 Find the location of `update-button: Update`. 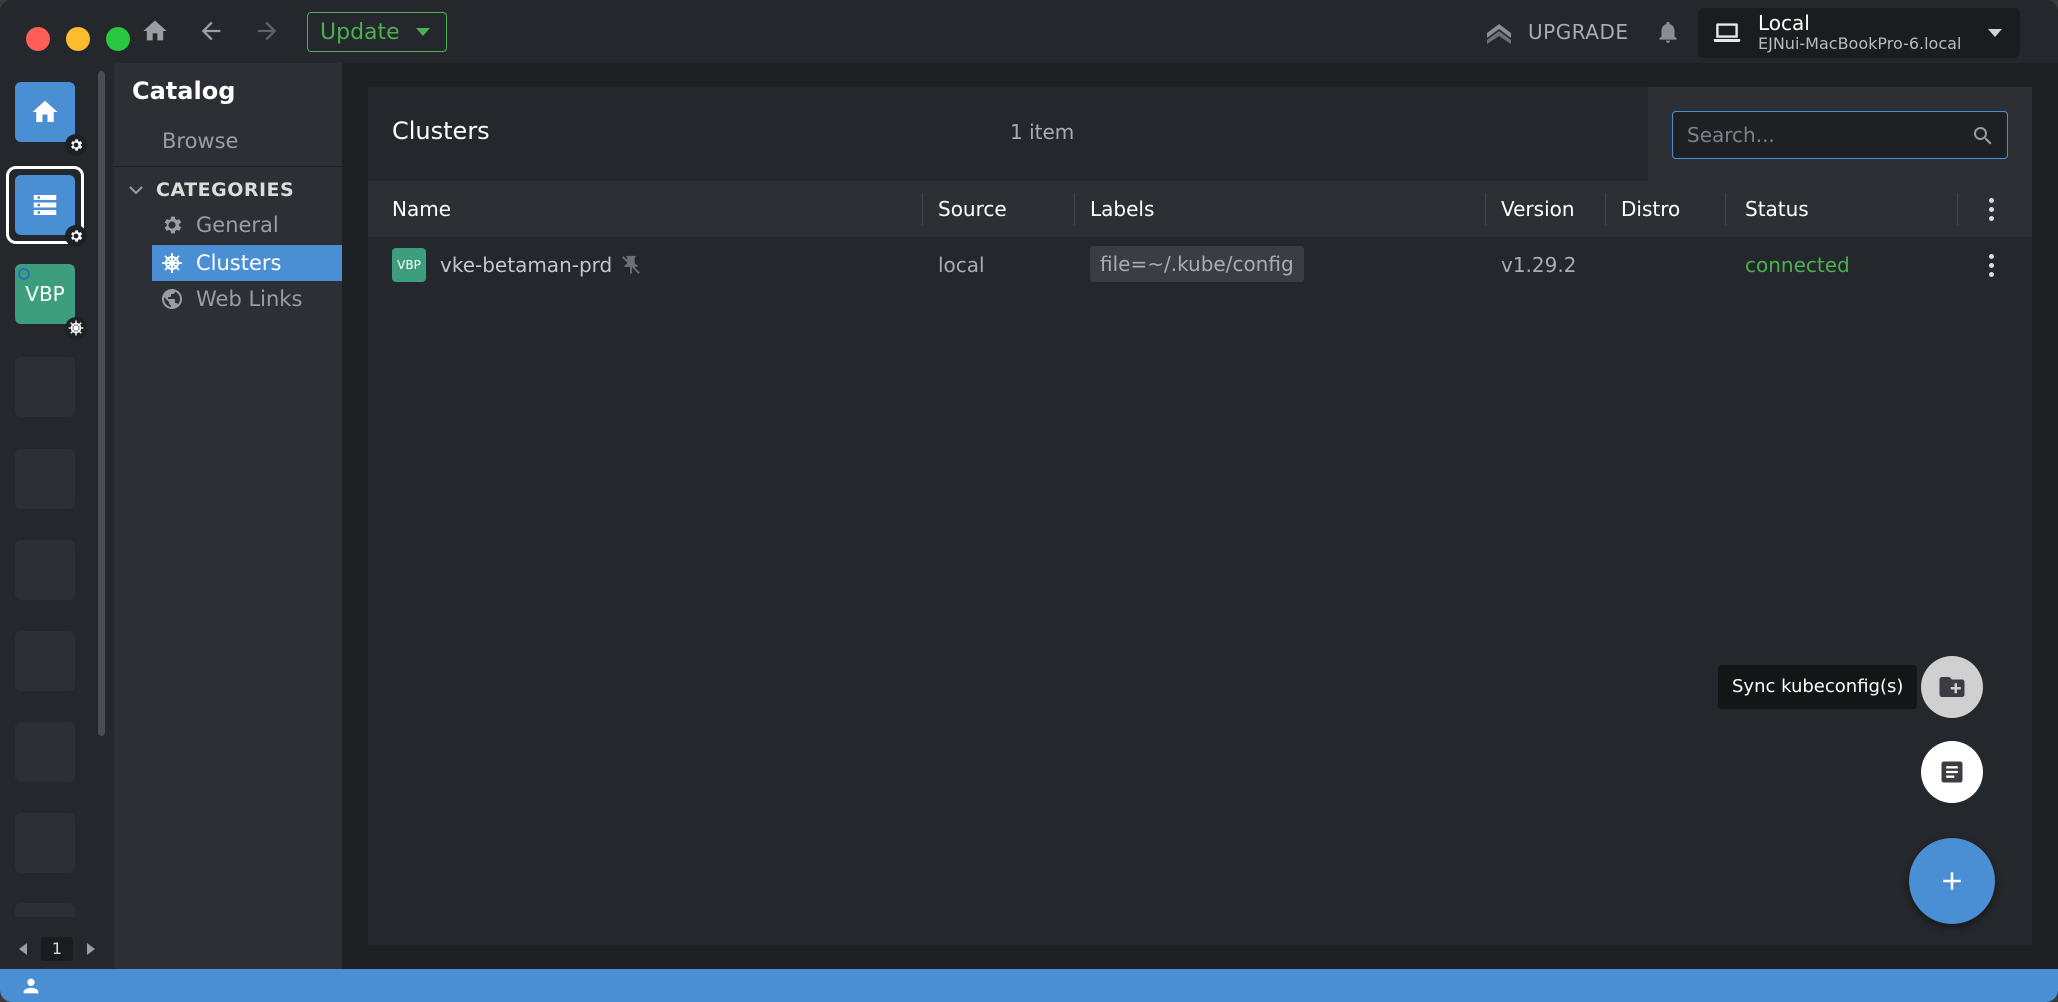

update-button: Update is located at coordinates (377, 32).